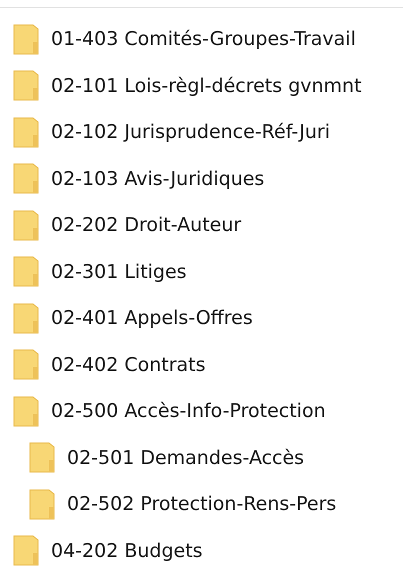 The width and height of the screenshot is (403, 577). I want to click on folder-label: 04-202 Budgets, so click(127, 551).